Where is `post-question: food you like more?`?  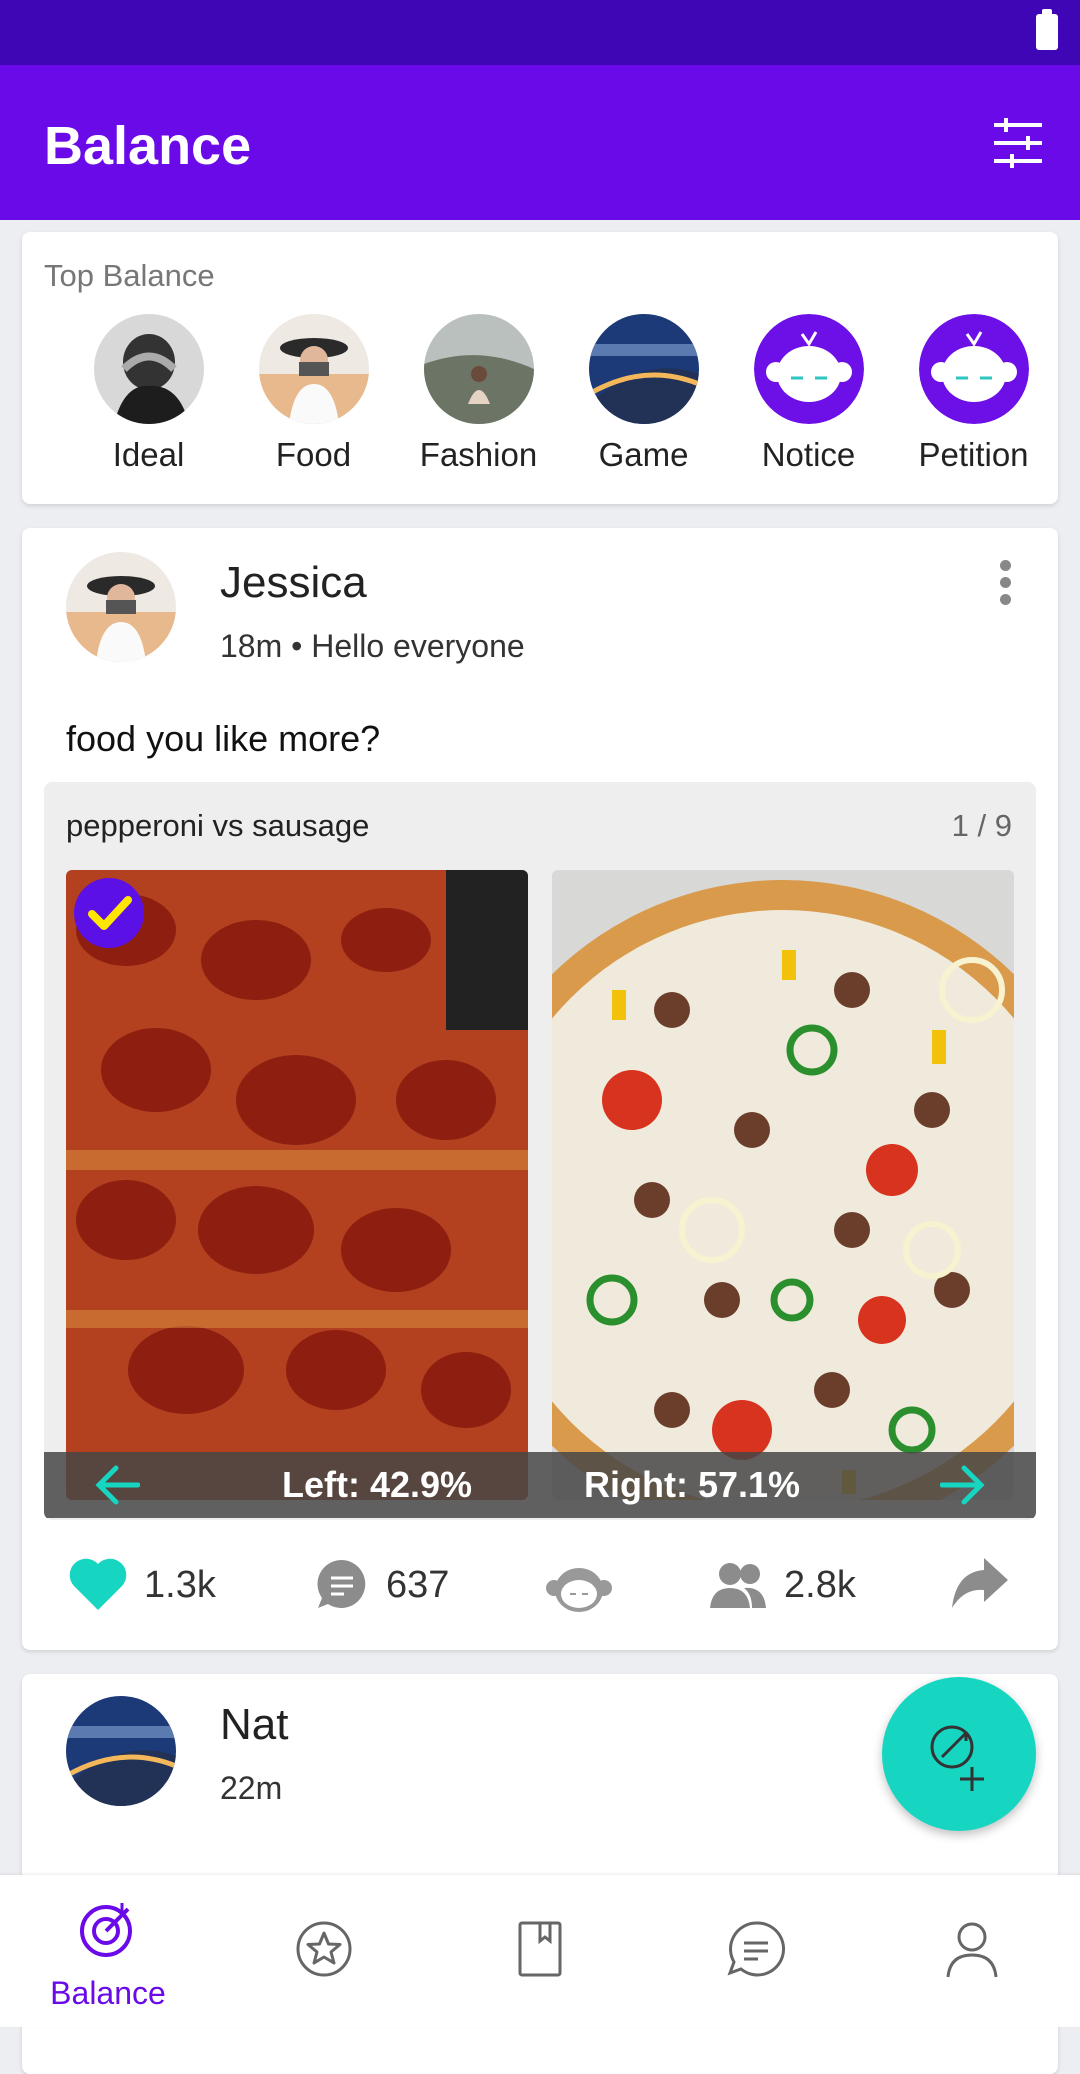 post-question: food you like more? is located at coordinates (223, 738).